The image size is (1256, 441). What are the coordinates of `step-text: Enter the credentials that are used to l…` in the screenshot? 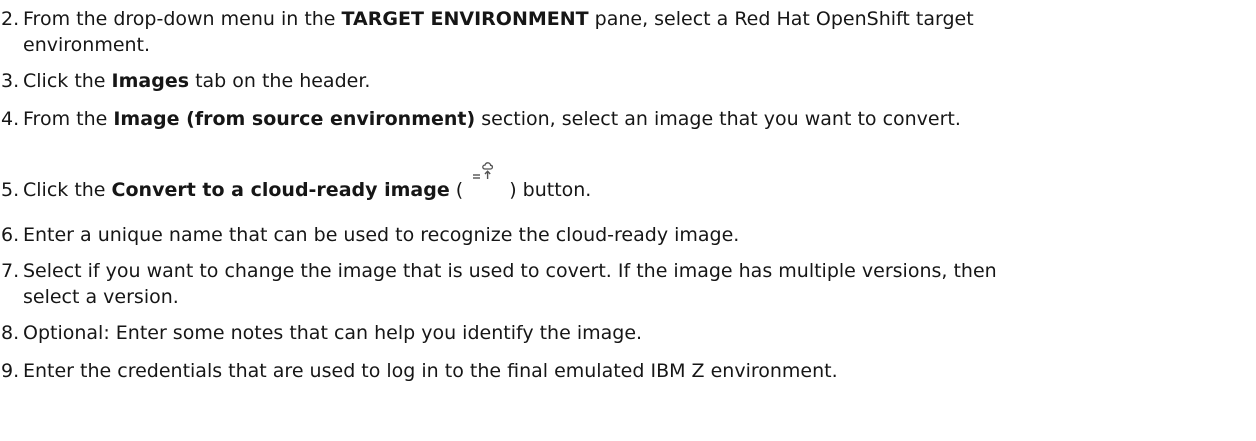 It's located at (430, 371).